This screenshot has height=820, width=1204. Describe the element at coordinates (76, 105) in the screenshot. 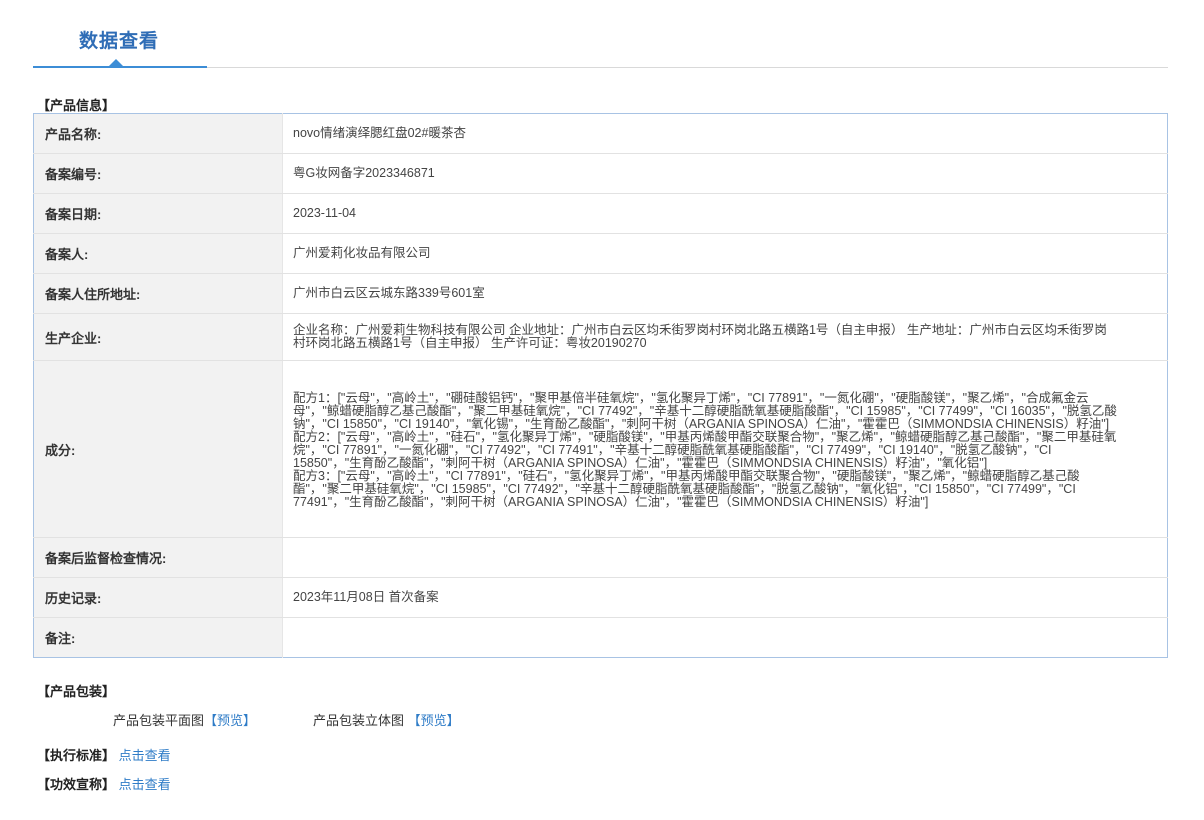

I see `product-info-title: 【产品信息】` at that location.